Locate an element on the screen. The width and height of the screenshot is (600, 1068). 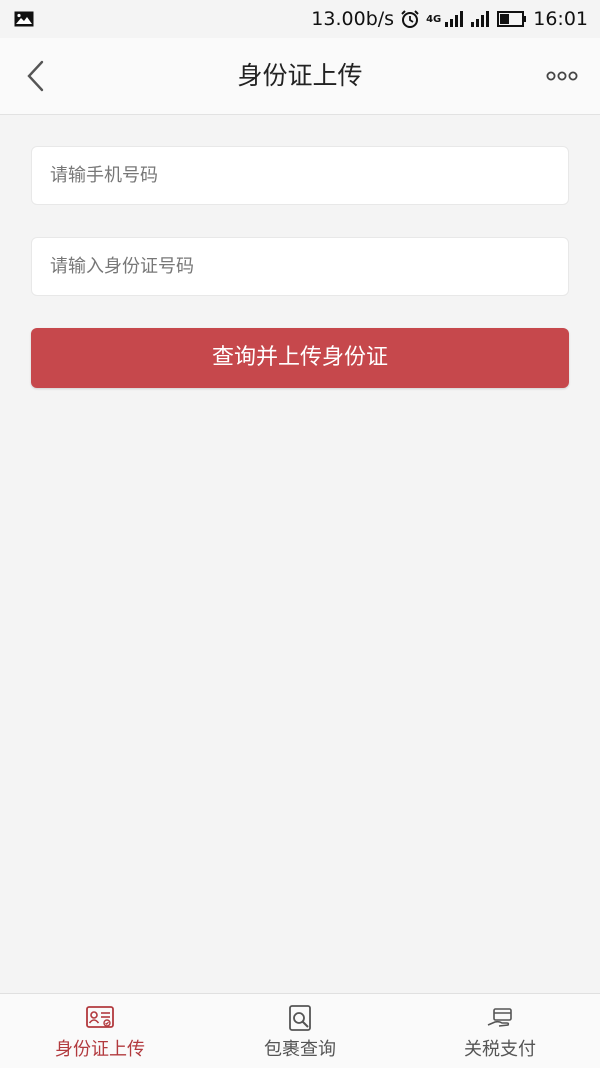
tab-tax-payment: 关税支付 is located at coordinates (500, 1031).